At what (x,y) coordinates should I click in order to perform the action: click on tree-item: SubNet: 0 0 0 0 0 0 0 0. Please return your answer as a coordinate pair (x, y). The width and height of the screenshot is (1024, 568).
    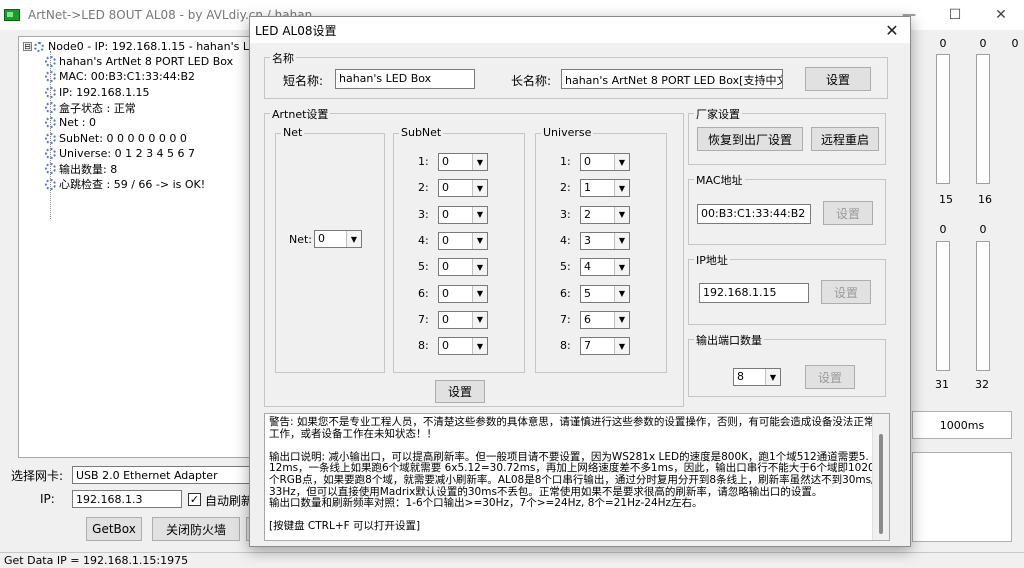
    Looking at the image, I should click on (139, 137).